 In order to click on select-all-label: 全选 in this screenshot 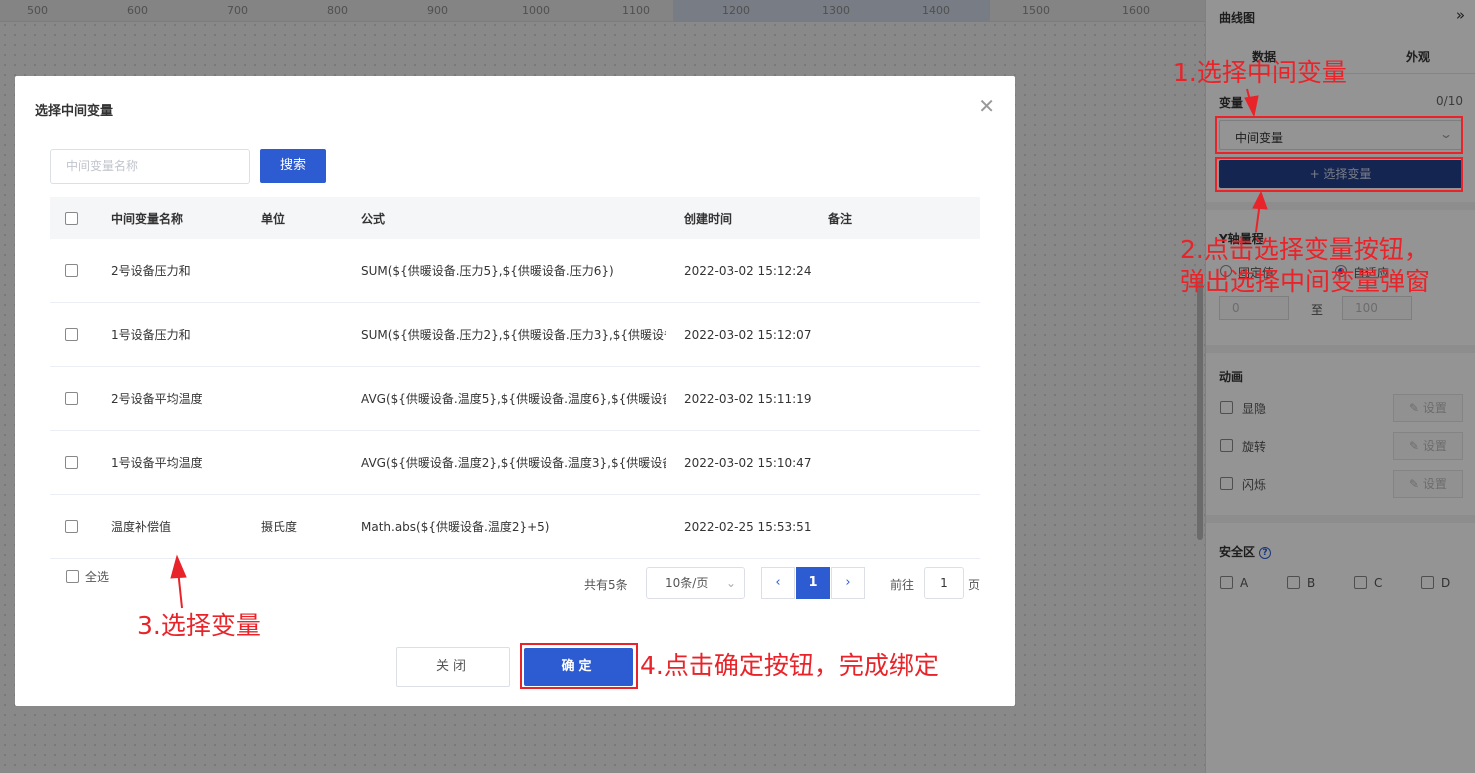, I will do `click(97, 577)`.